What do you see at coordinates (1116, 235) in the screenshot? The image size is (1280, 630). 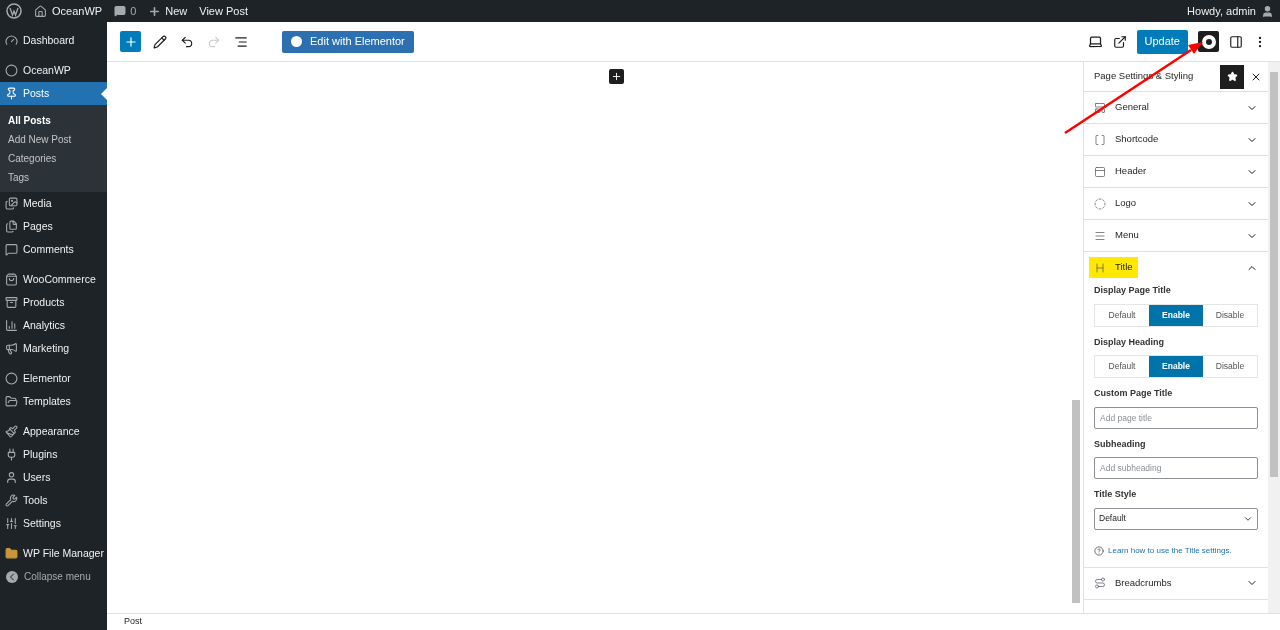 I see `section-label: Menu` at bounding box center [1116, 235].